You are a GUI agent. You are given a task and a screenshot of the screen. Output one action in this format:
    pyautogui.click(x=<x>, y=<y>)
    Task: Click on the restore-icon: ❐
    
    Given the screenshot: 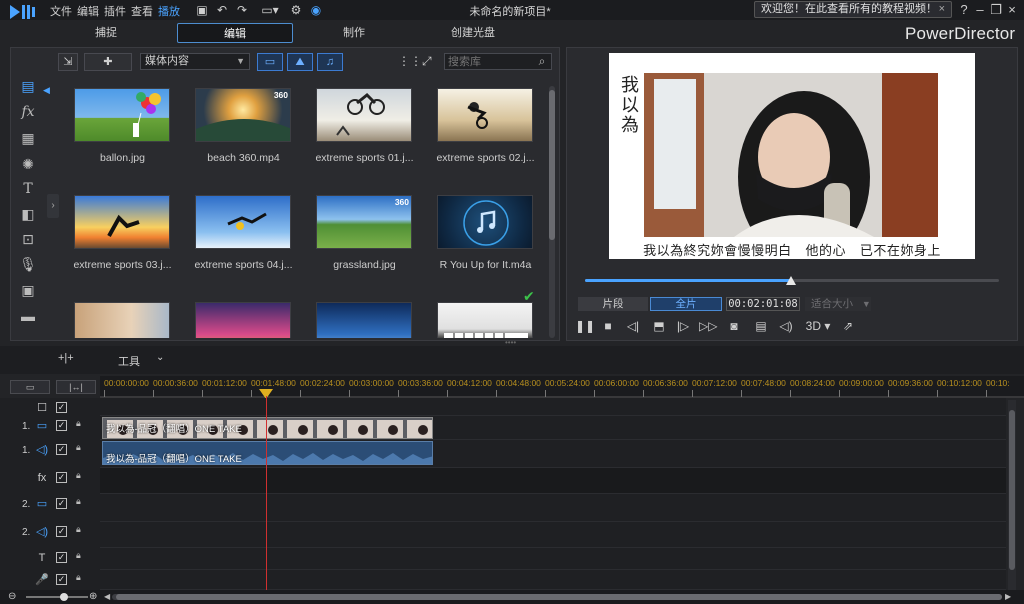 What is the action you would take?
    pyautogui.click(x=996, y=10)
    